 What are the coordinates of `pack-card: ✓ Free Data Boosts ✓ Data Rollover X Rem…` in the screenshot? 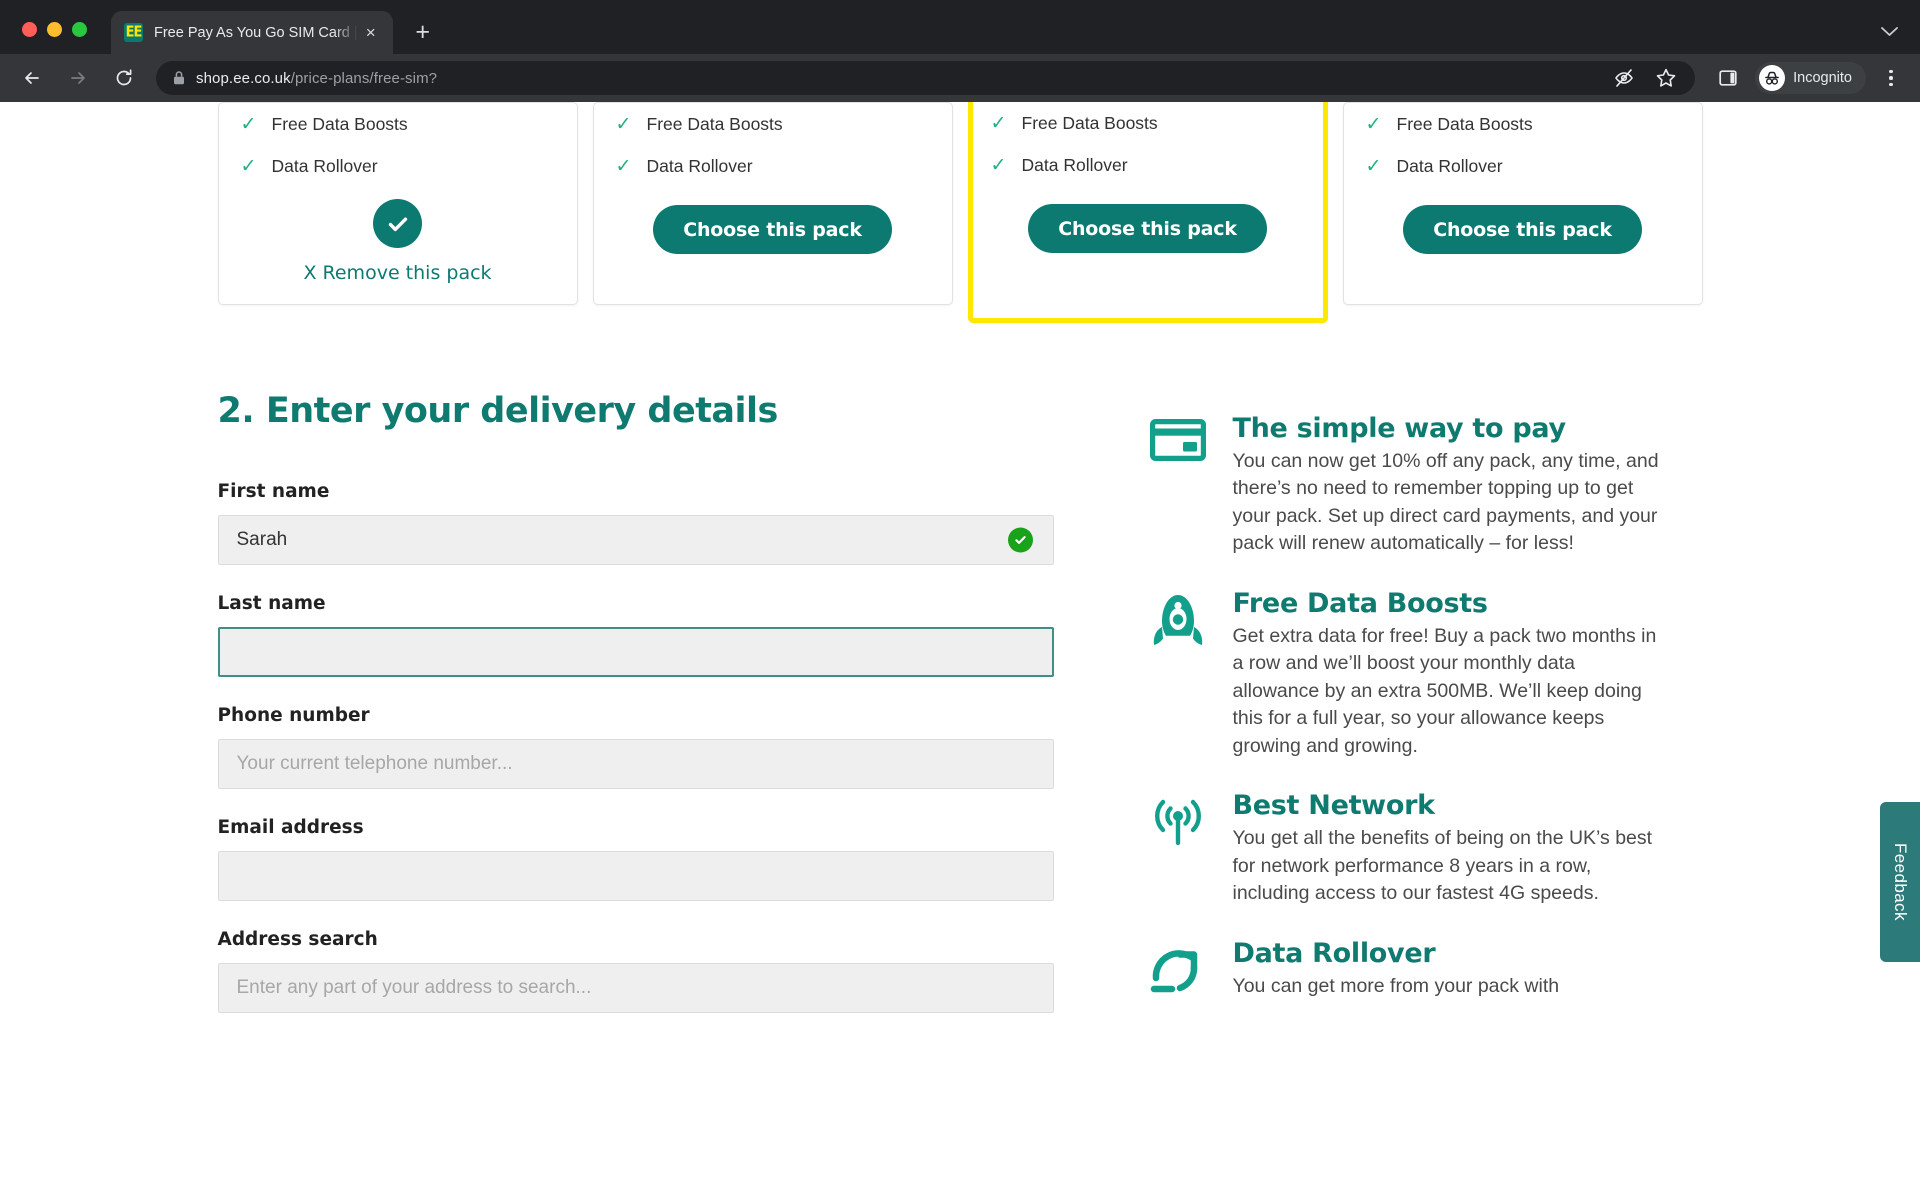 It's located at (397, 203).